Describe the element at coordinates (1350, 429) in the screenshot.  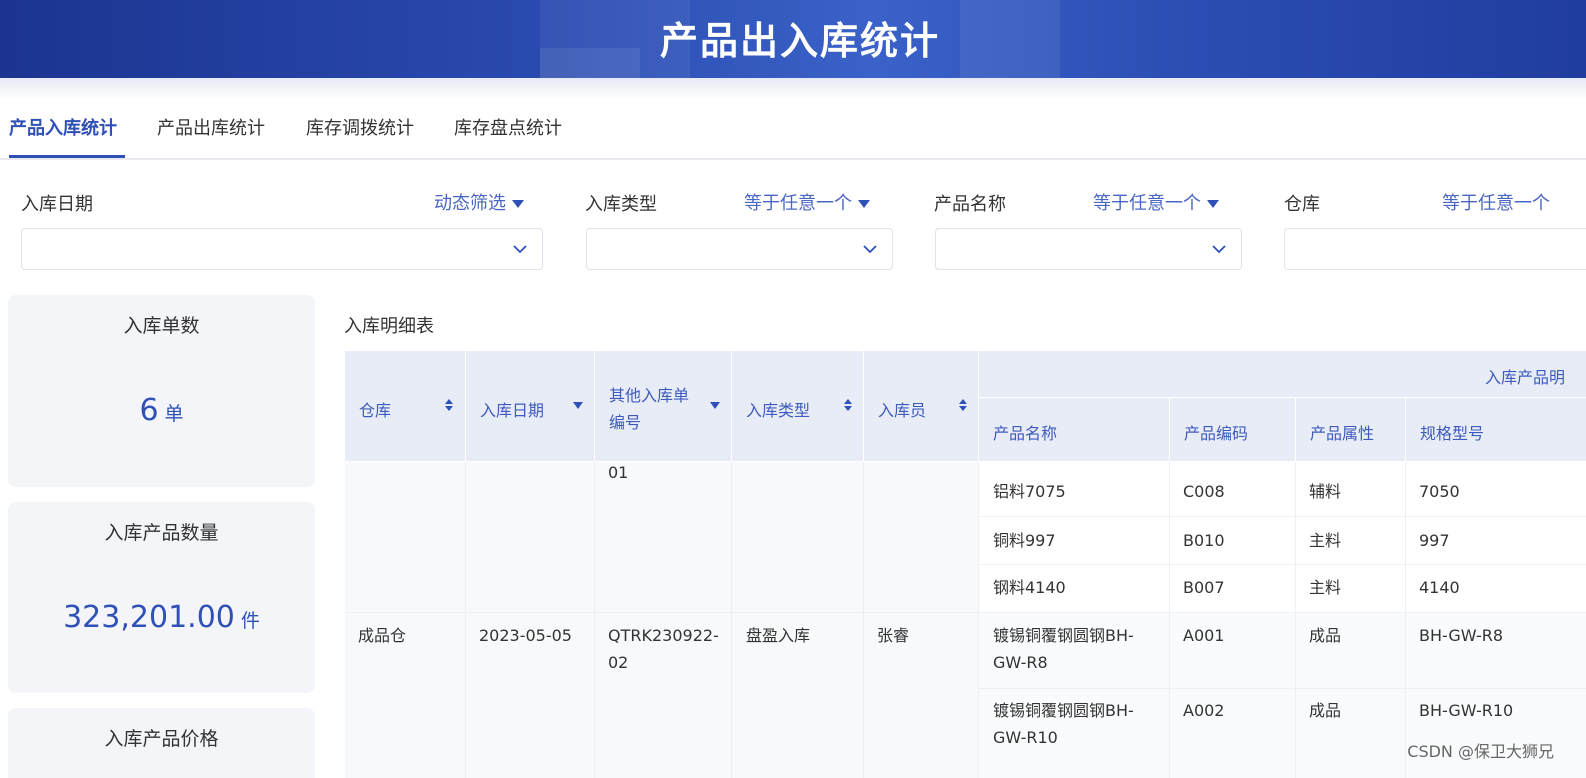
I see `column-header-product-attr: 产品属性` at that location.